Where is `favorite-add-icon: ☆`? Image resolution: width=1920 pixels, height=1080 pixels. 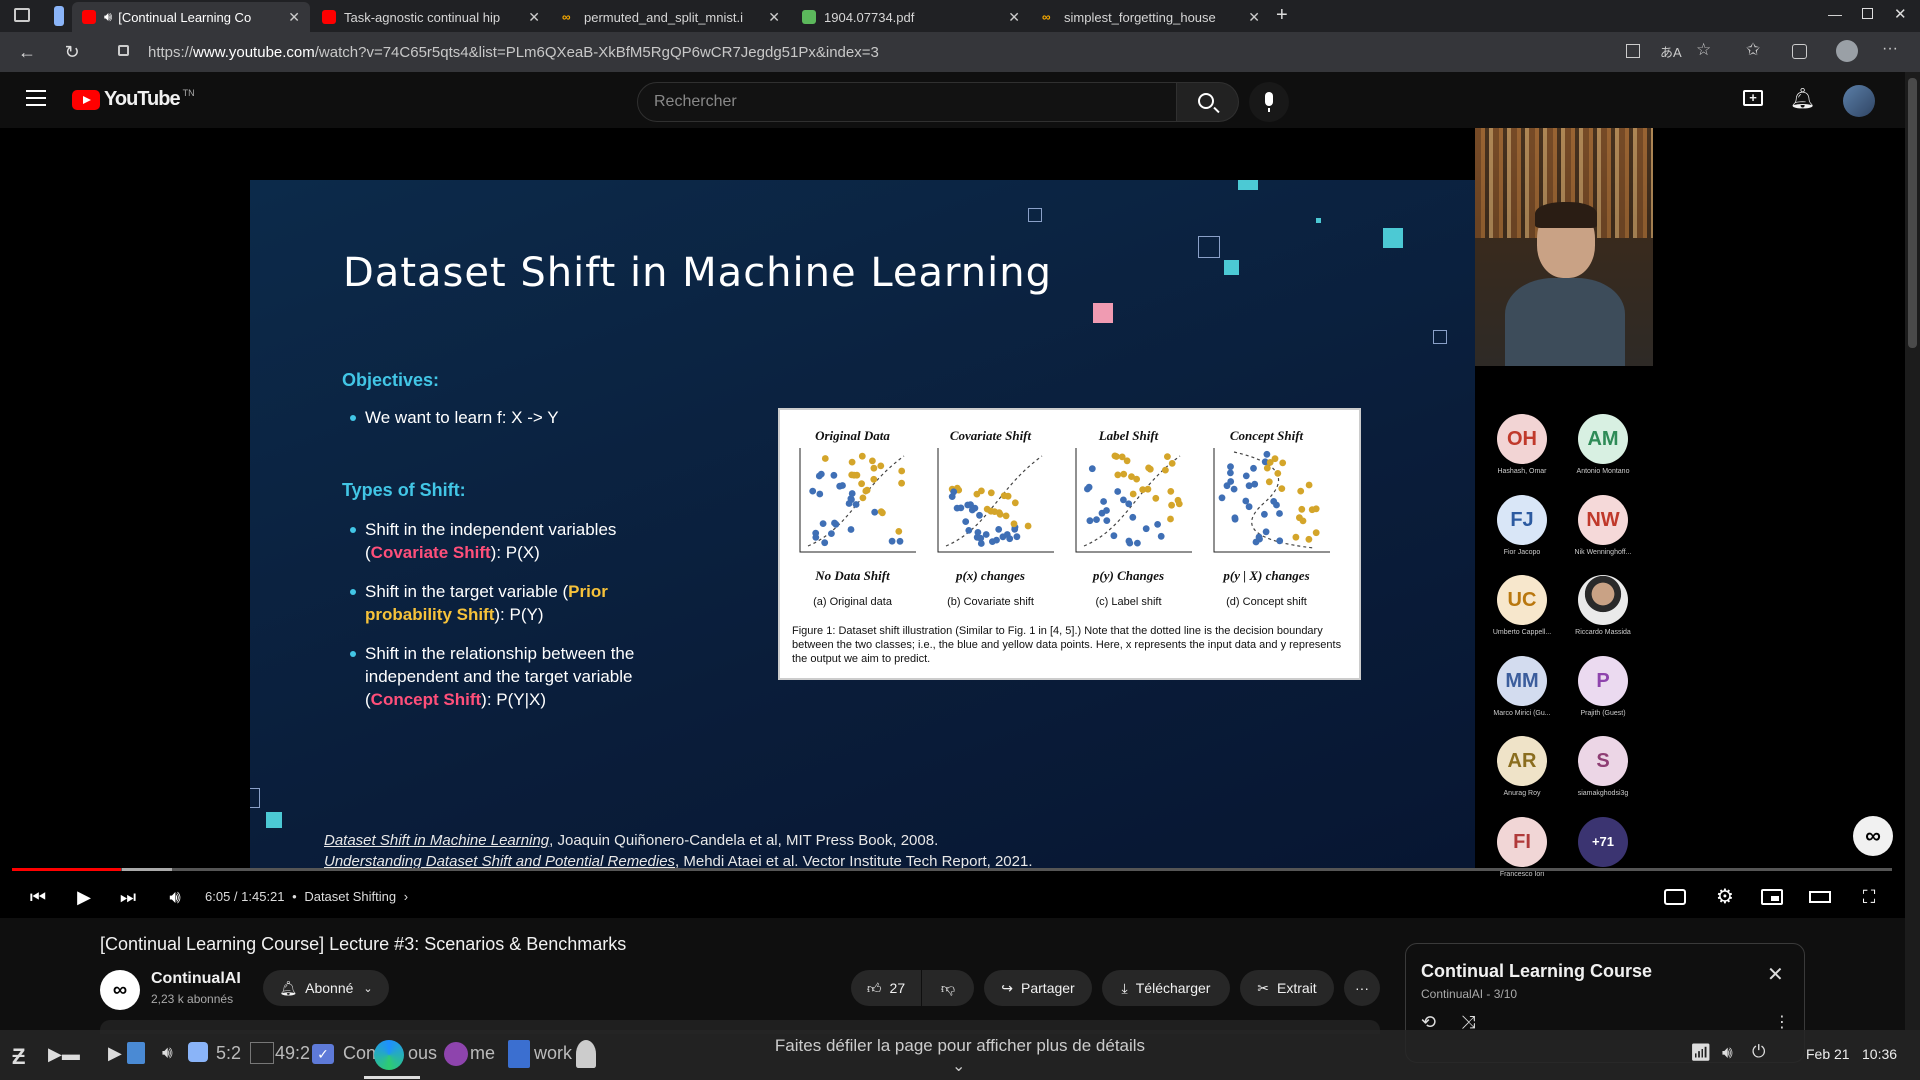 favorite-add-icon: ☆ is located at coordinates (1703, 50).